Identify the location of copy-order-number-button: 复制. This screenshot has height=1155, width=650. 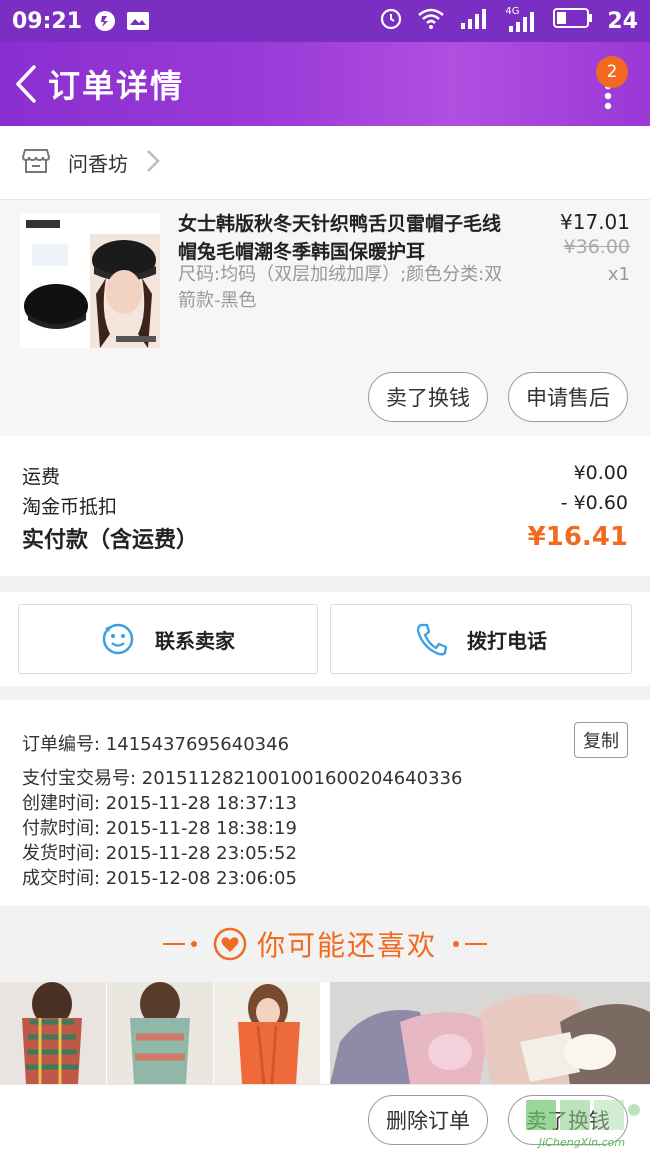
(601, 740).